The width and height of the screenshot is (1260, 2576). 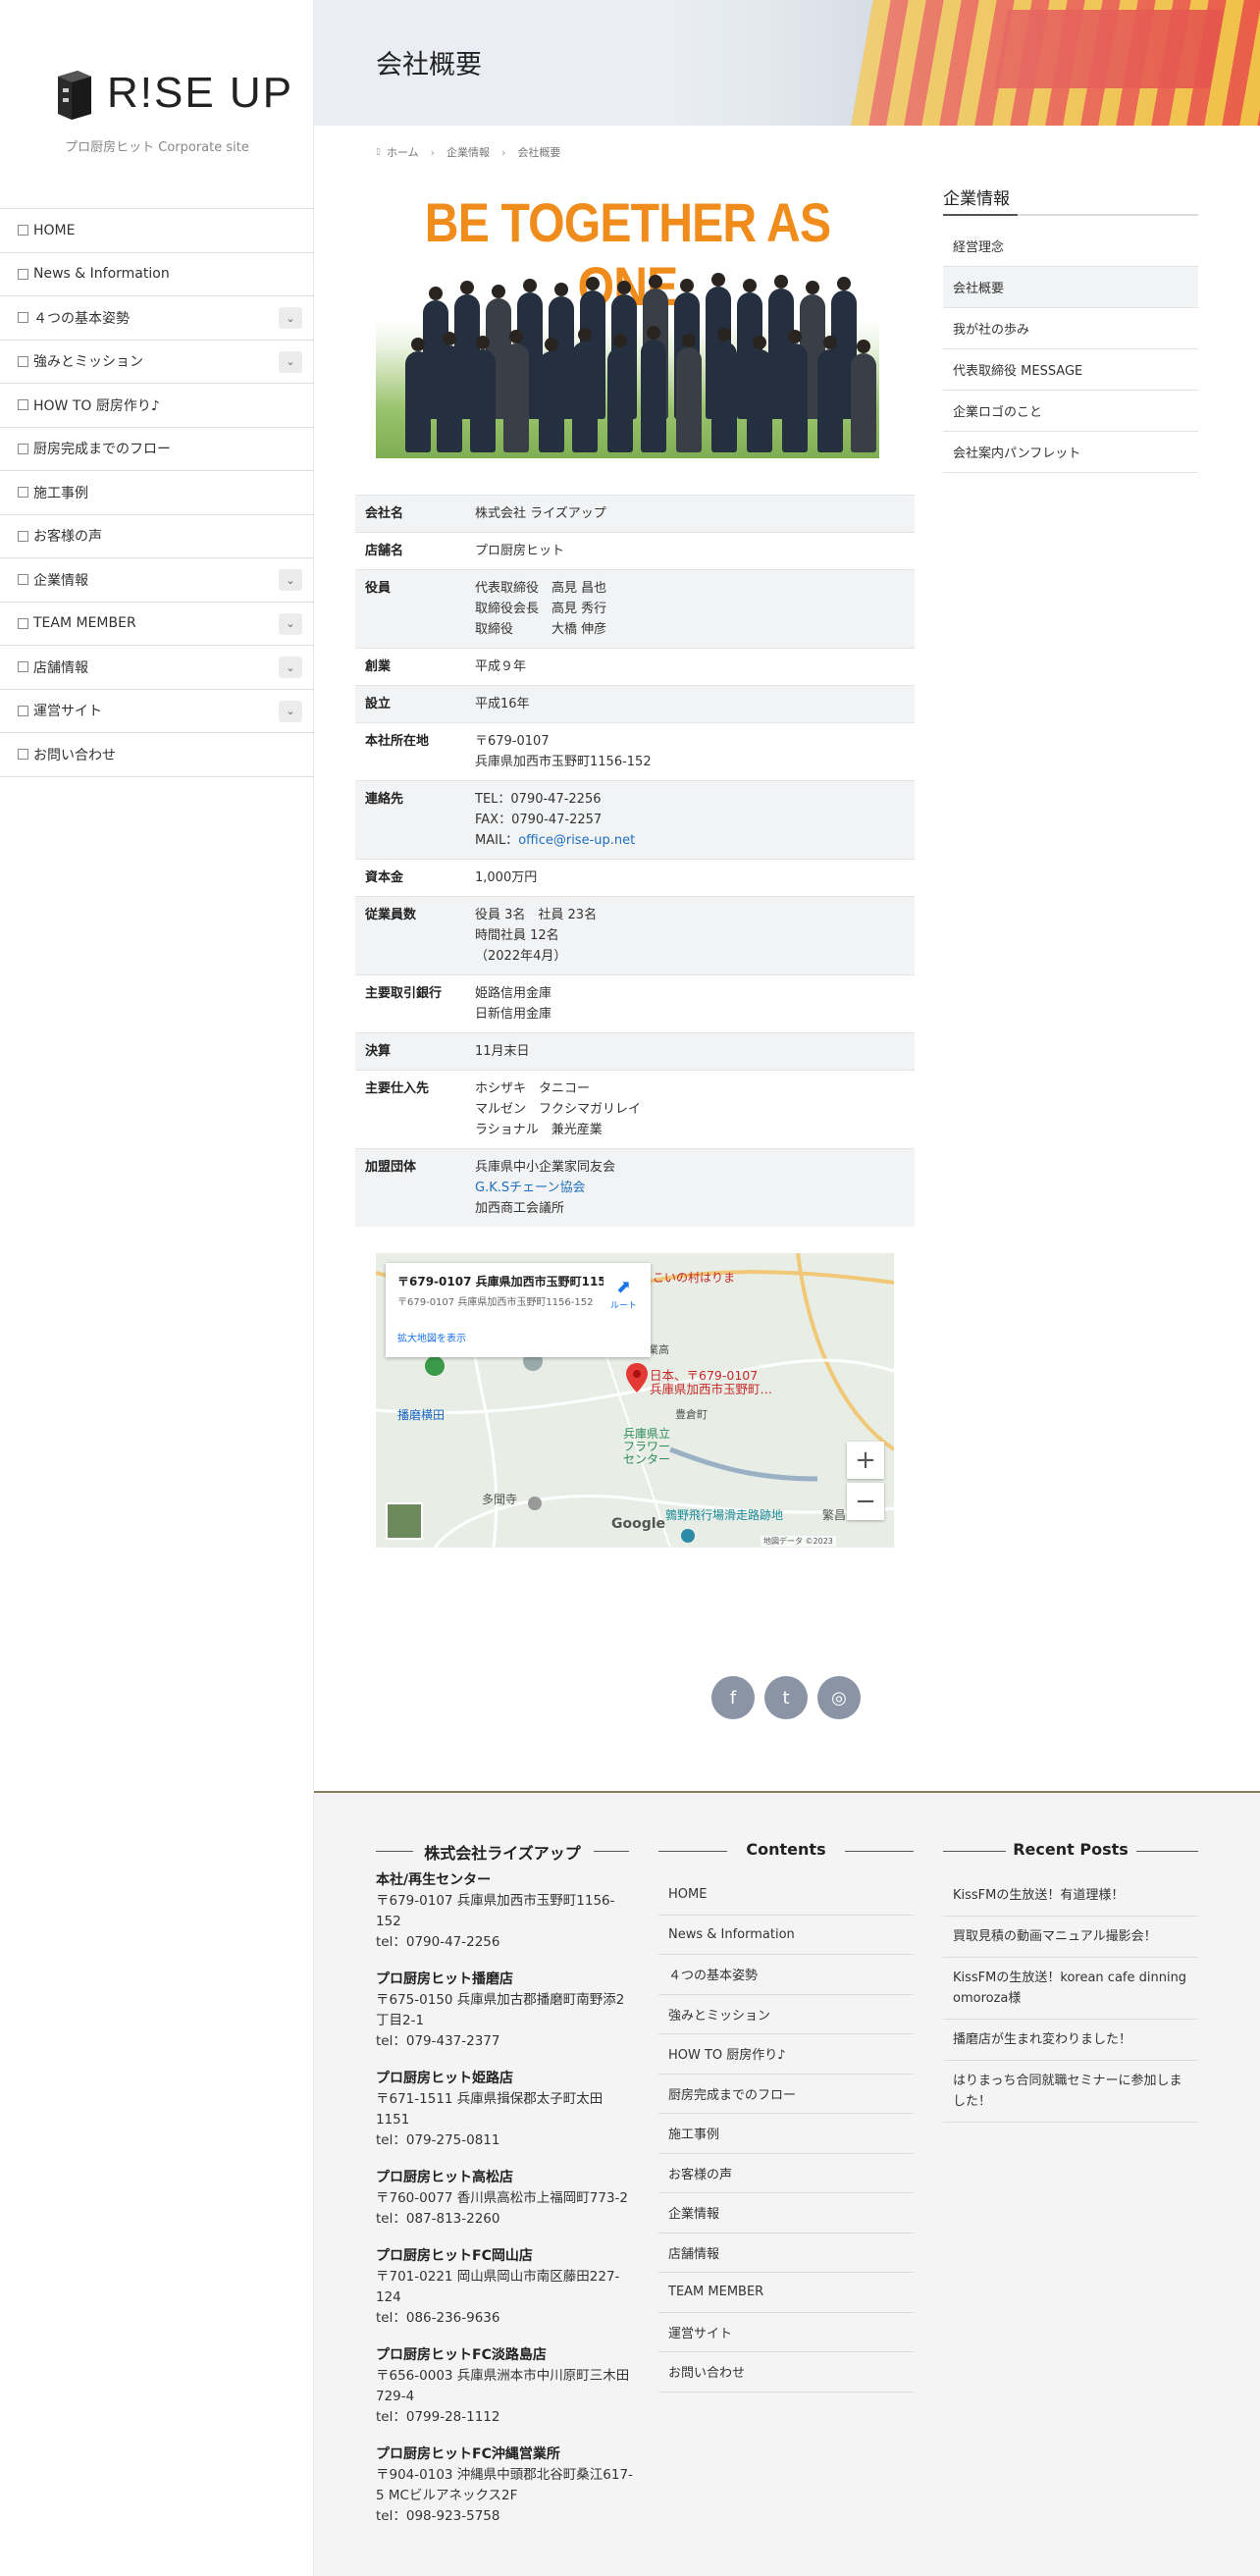 I want to click on instagram-icon: ◎, so click(x=839, y=1697).